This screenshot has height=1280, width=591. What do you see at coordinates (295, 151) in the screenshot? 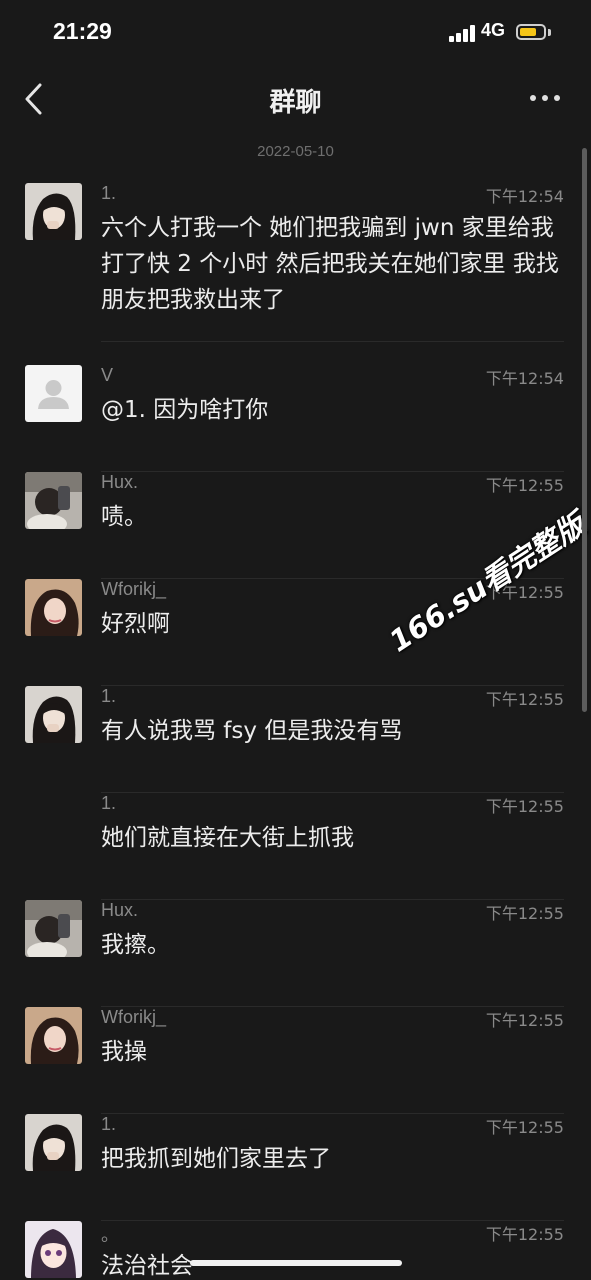
I see `date-stamp: 2022-05-10` at bounding box center [295, 151].